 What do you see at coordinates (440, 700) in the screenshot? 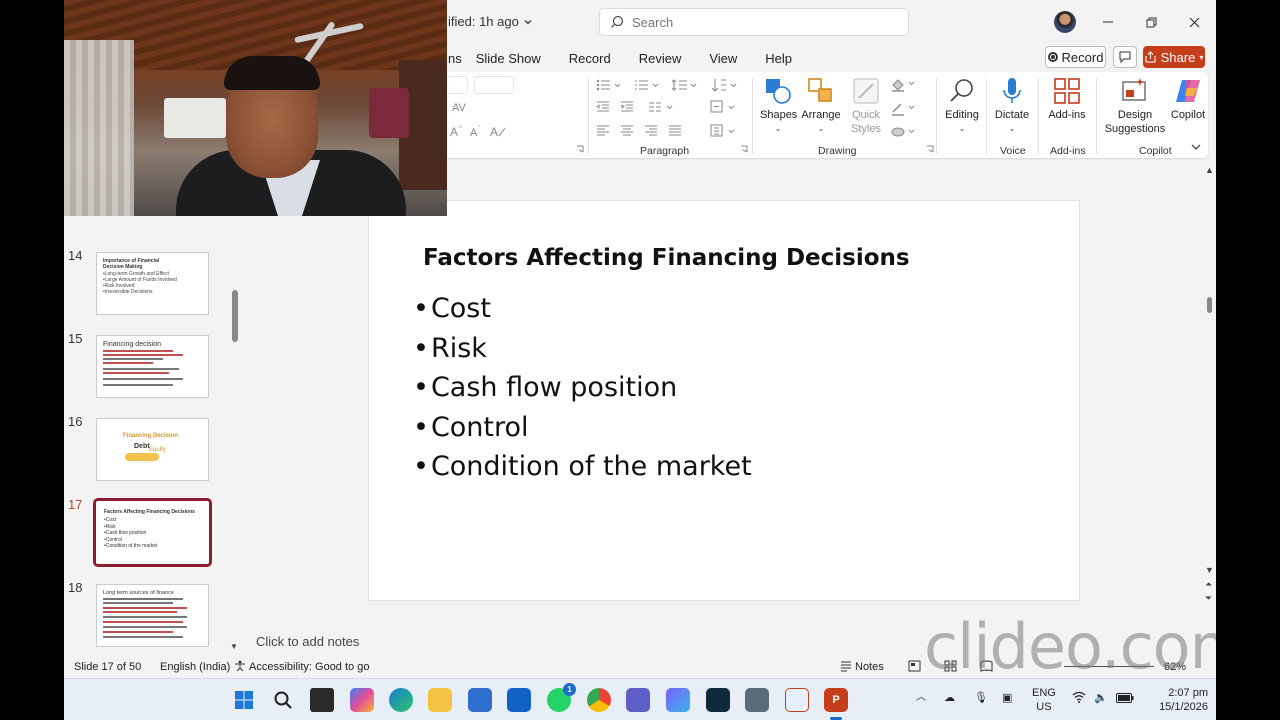
I see `file-explorer-icon` at bounding box center [440, 700].